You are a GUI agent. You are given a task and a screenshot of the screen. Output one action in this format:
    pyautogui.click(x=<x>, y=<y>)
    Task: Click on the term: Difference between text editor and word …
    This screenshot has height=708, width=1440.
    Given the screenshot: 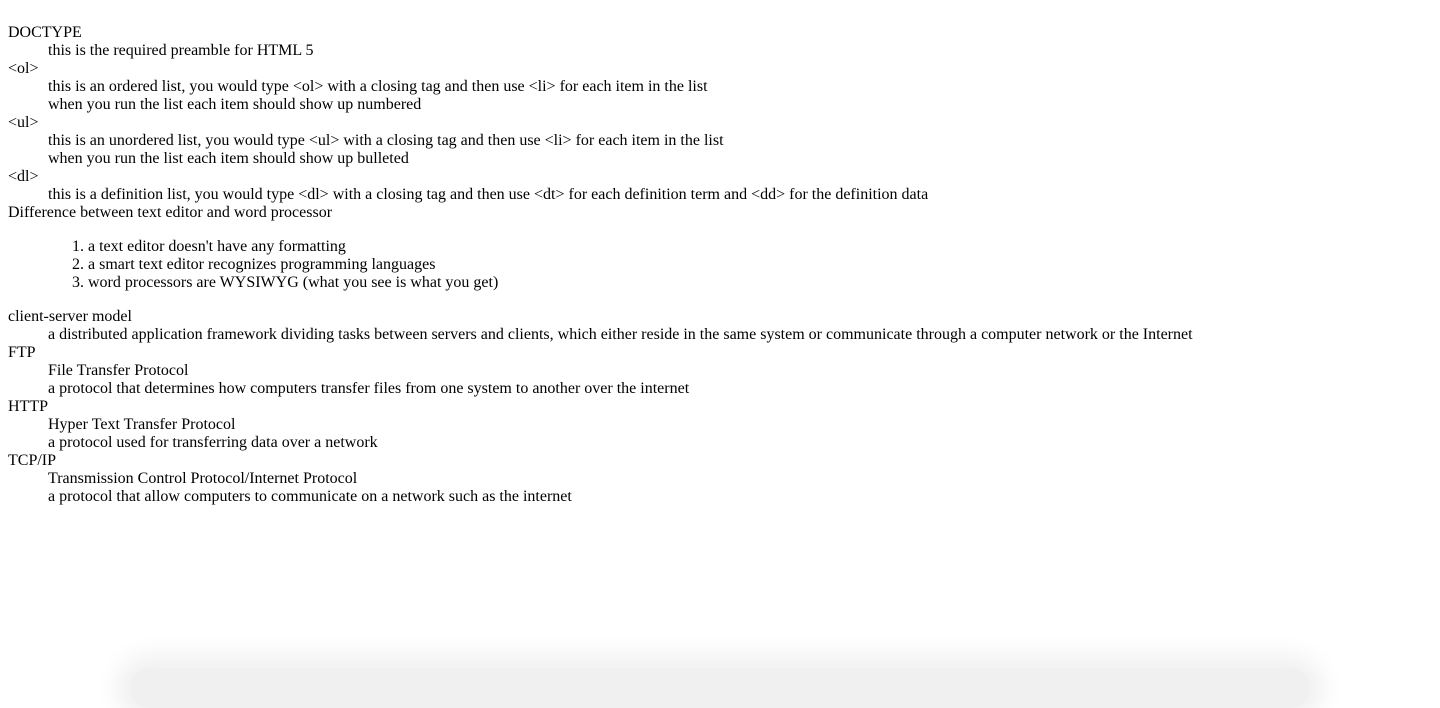 What is the action you would take?
    pyautogui.click(x=170, y=212)
    